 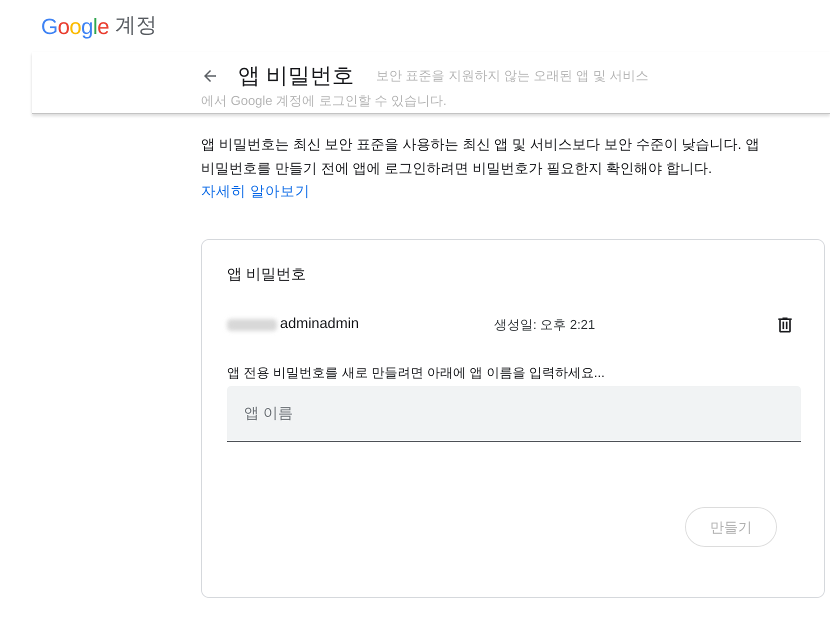 What do you see at coordinates (324, 100) in the screenshot?
I see `faded-text: 에서 Google 계정에 로그인할 수 있습니다.` at bounding box center [324, 100].